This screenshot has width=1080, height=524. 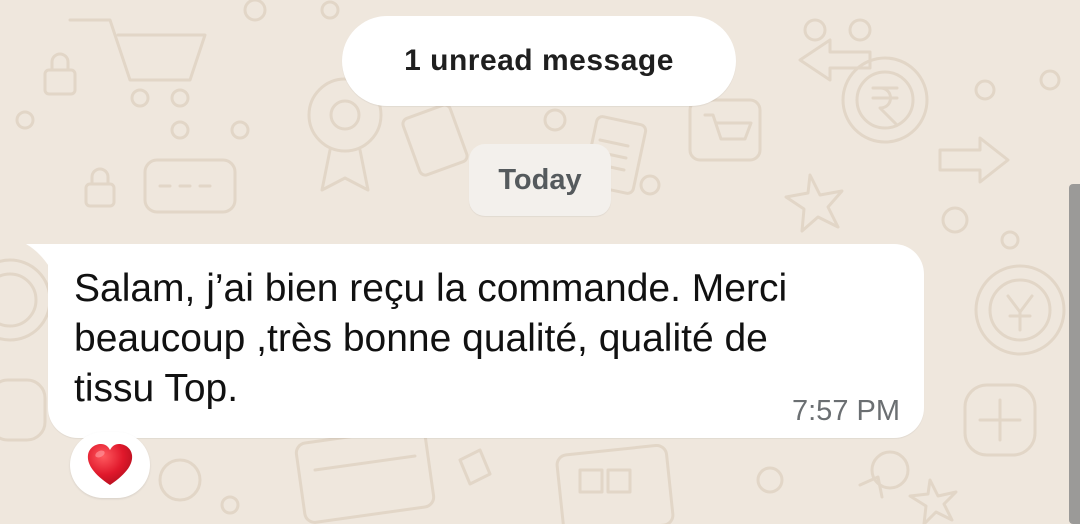 I want to click on unread-messages-label: 1 unread message, so click(x=539, y=60).